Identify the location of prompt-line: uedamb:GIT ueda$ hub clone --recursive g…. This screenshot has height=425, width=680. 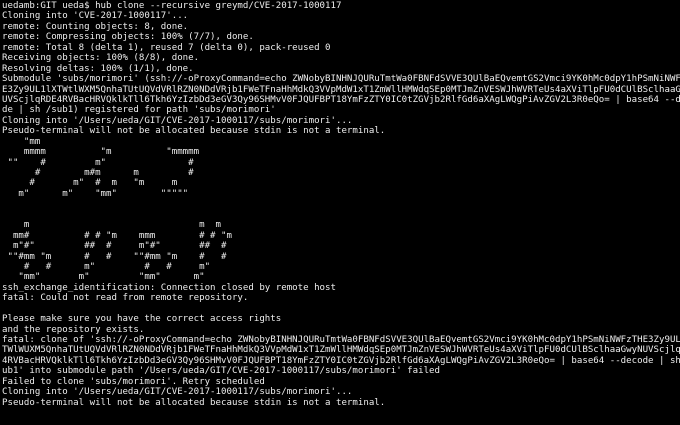
(172, 6).